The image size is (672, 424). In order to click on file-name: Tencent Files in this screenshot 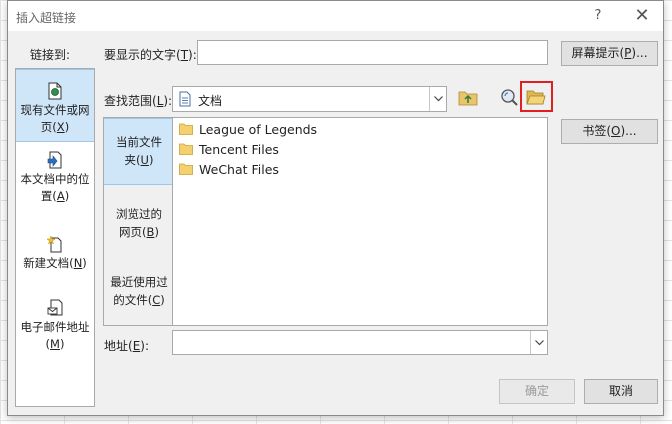, I will do `click(239, 149)`.